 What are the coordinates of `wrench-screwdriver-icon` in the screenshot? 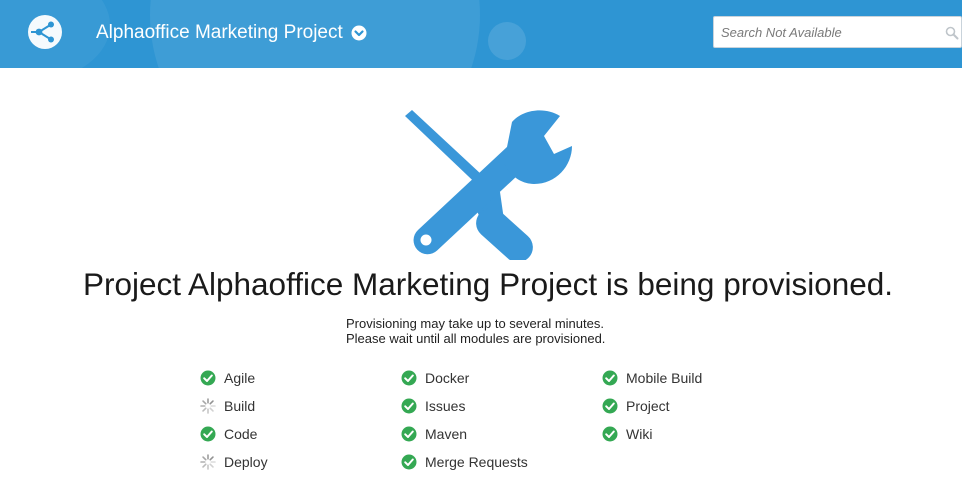 It's located at (488, 185).